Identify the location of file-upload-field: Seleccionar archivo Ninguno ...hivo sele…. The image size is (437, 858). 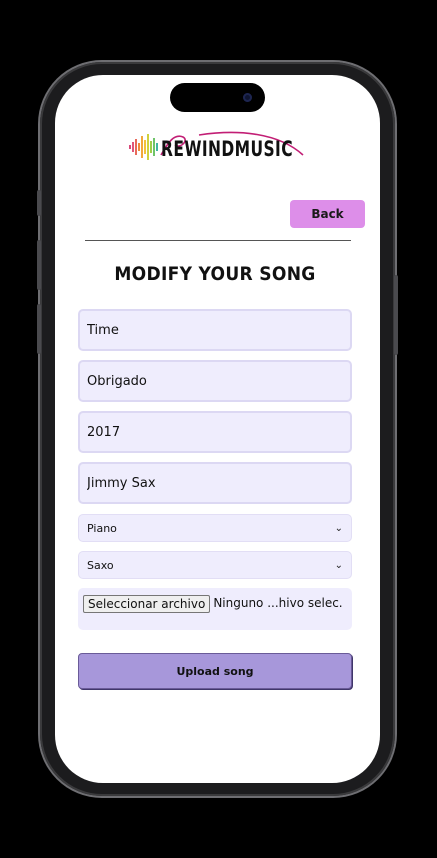
(215, 609).